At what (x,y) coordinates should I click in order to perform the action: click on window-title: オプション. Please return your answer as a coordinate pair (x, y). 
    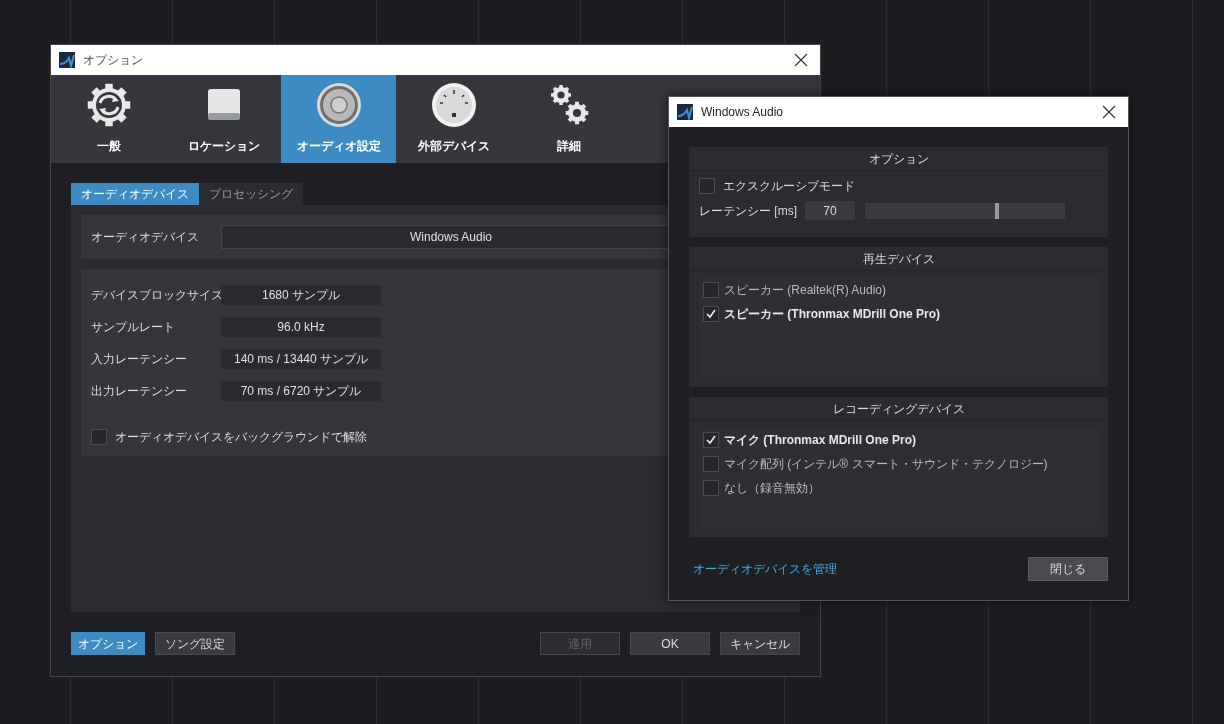
    Looking at the image, I should click on (113, 60).